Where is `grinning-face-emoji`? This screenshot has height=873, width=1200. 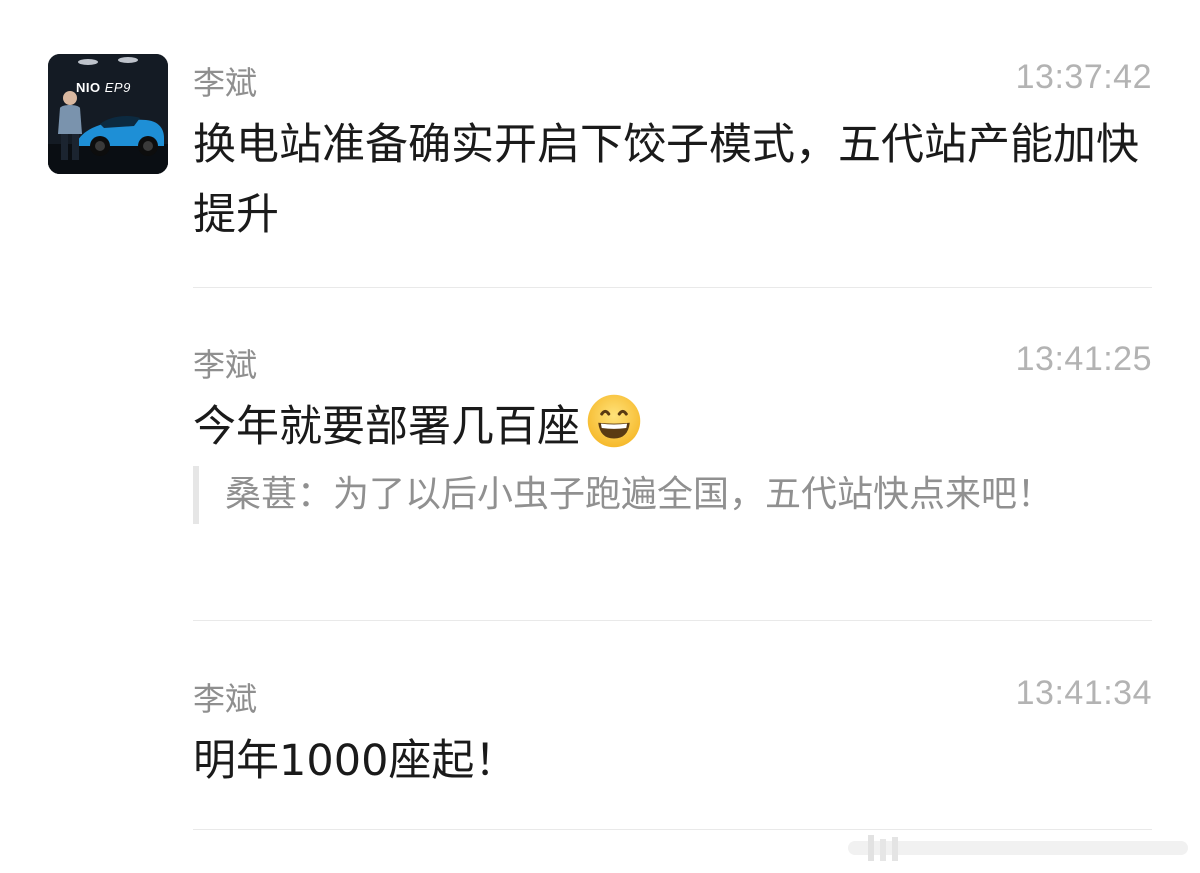
grinning-face-emoji is located at coordinates (614, 421).